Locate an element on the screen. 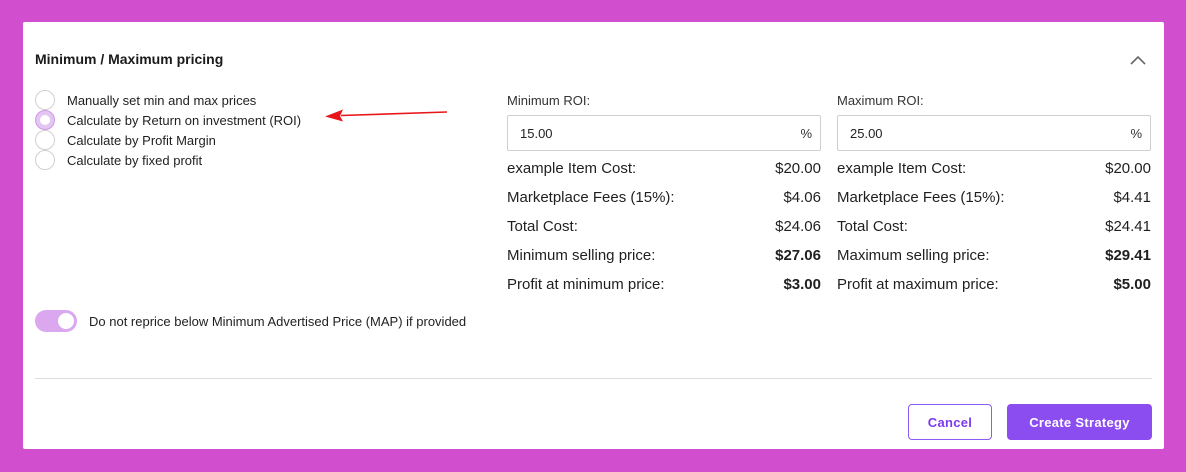 This screenshot has height=472, width=1186. calc-value: $3.00 is located at coordinates (802, 284).